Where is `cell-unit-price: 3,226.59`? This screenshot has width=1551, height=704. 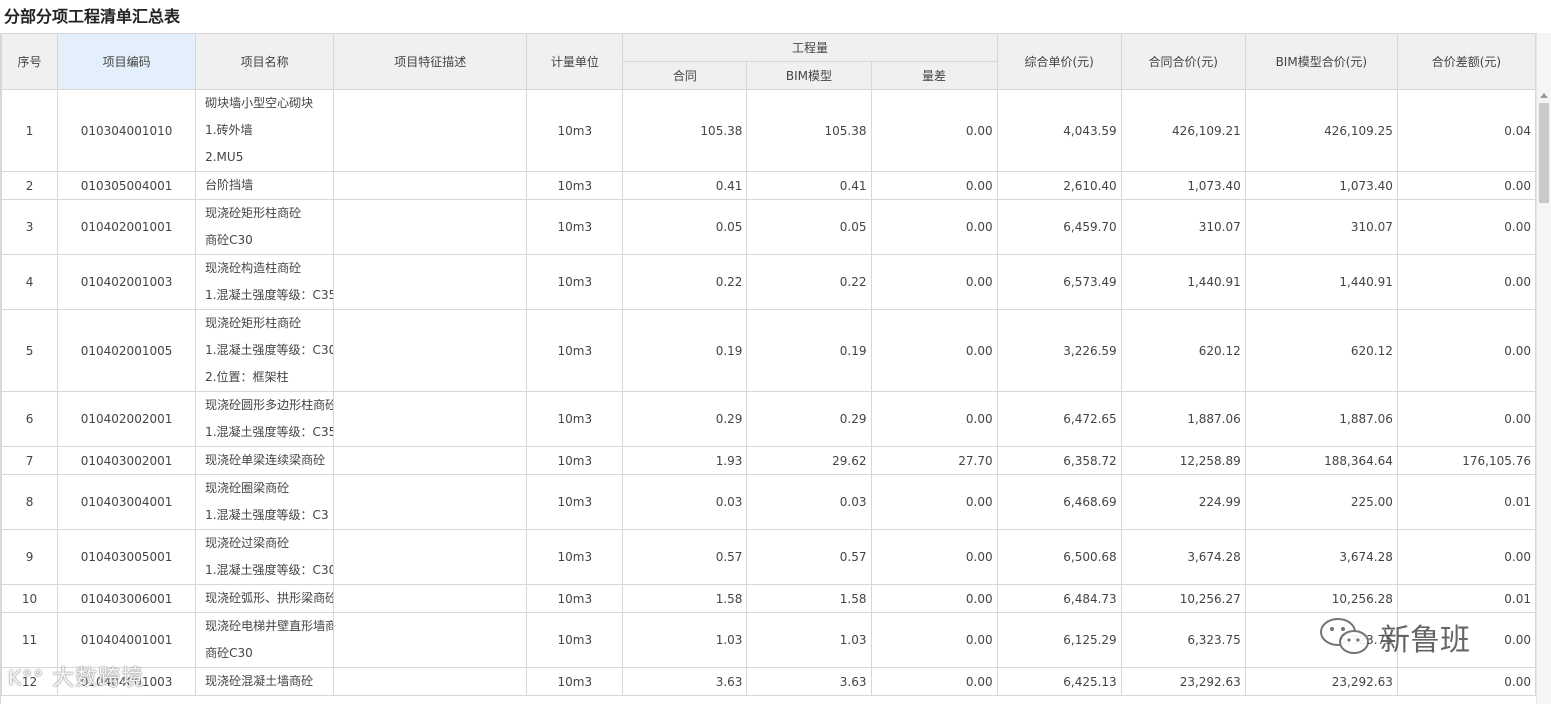 cell-unit-price: 3,226.59 is located at coordinates (1059, 350).